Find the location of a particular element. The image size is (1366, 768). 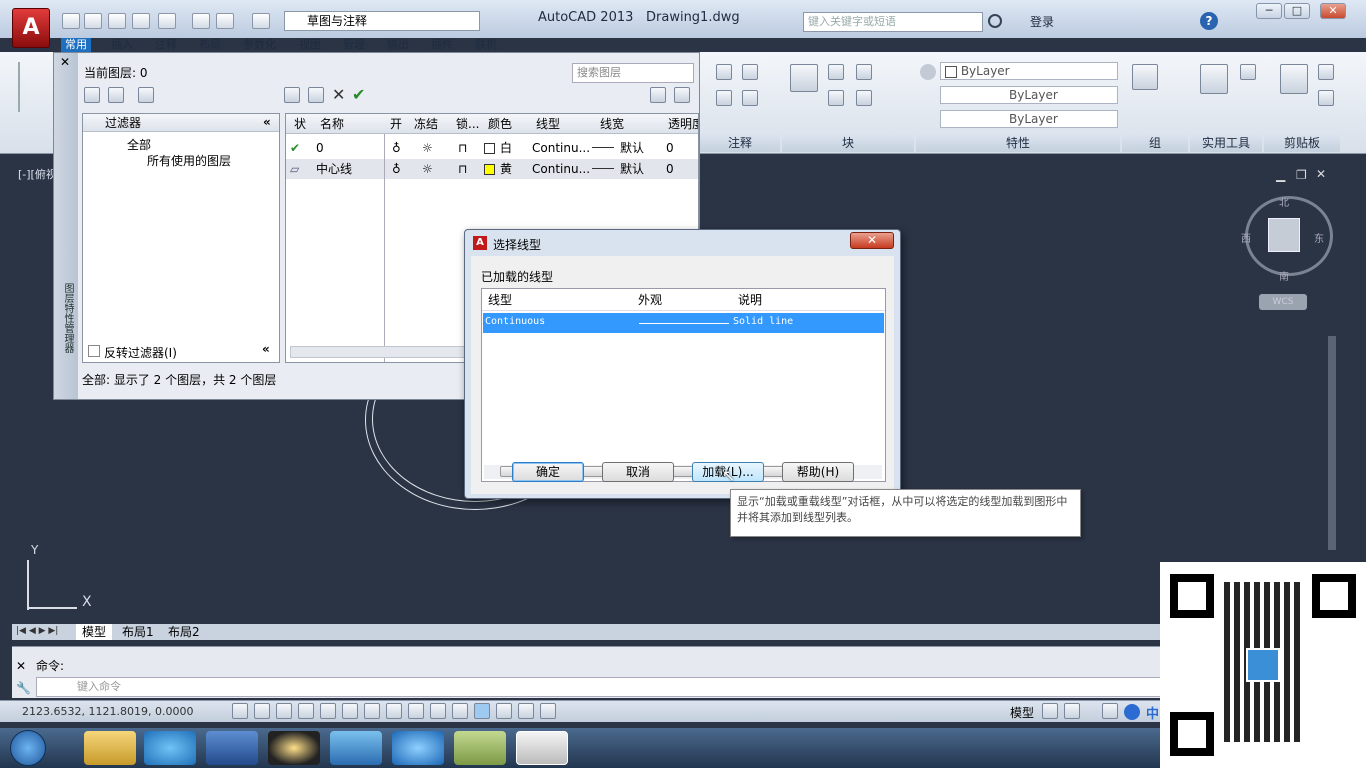

viewport-minimize-icon: ▁ is located at coordinates (1280, 175).